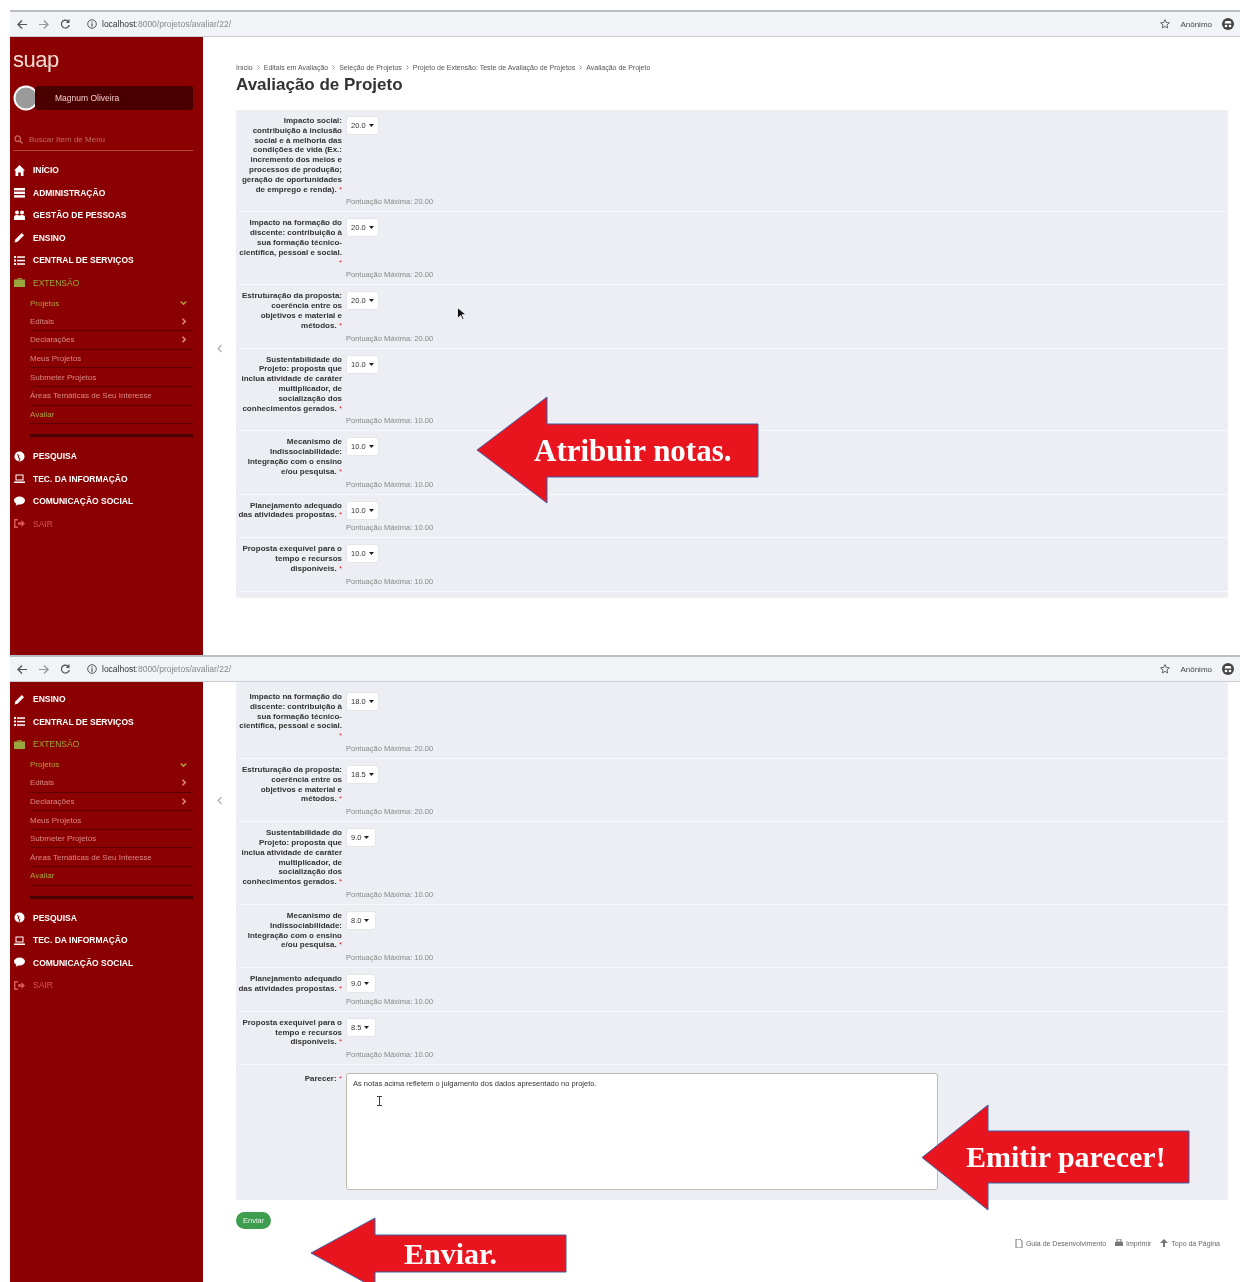 This screenshot has height=1282, width=1240. What do you see at coordinates (19, 170) in the screenshot?
I see `home-icon` at bounding box center [19, 170].